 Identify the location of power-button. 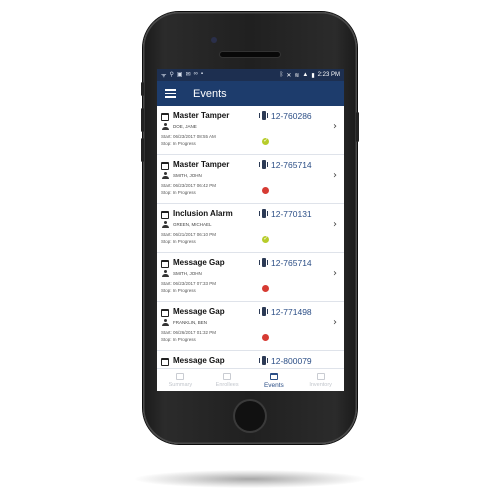
(357, 127).